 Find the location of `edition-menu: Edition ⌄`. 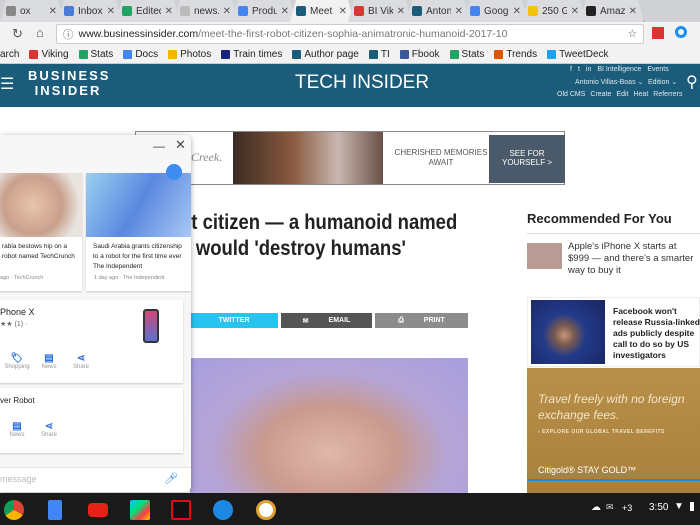

edition-menu: Edition ⌄ is located at coordinates (662, 82).